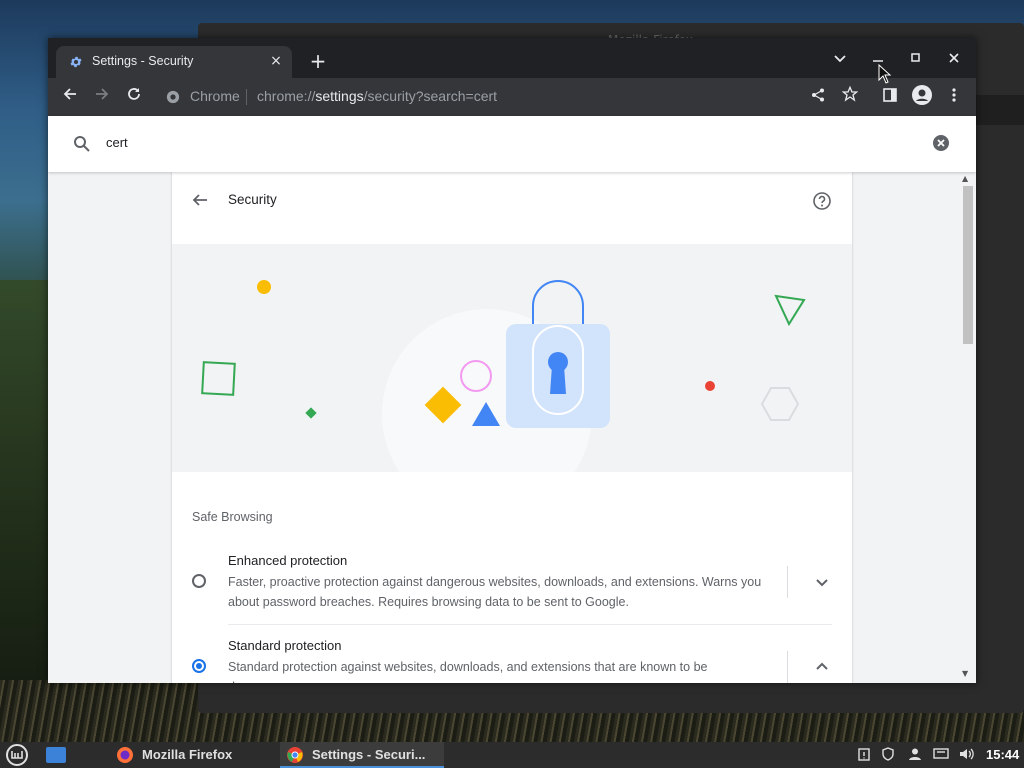 This screenshot has height=768, width=1024. I want to click on standard-protection-radio, so click(199, 666).